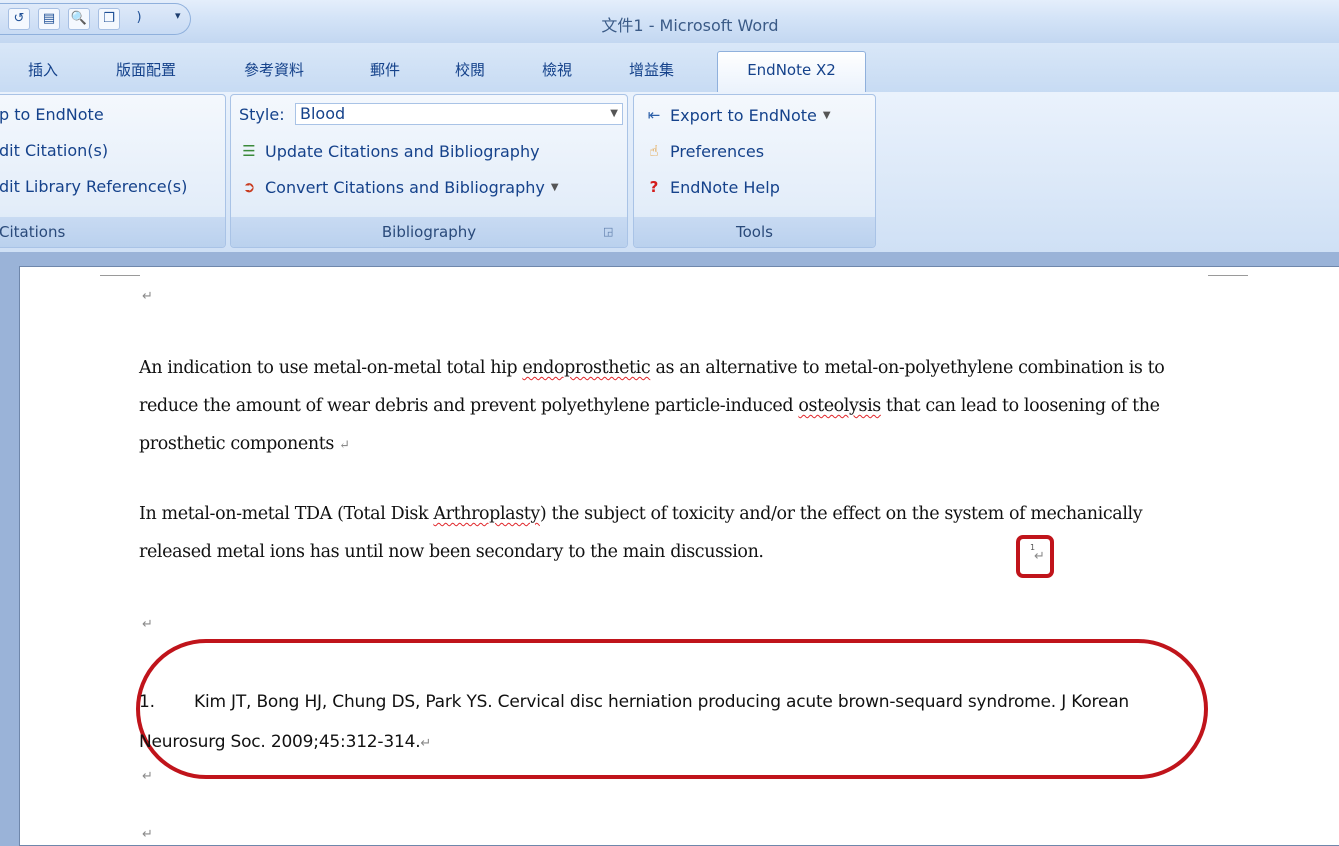 The width and height of the screenshot is (1339, 846). What do you see at coordinates (274, 69) in the screenshot?
I see `tab-references: 參考資料` at bounding box center [274, 69].